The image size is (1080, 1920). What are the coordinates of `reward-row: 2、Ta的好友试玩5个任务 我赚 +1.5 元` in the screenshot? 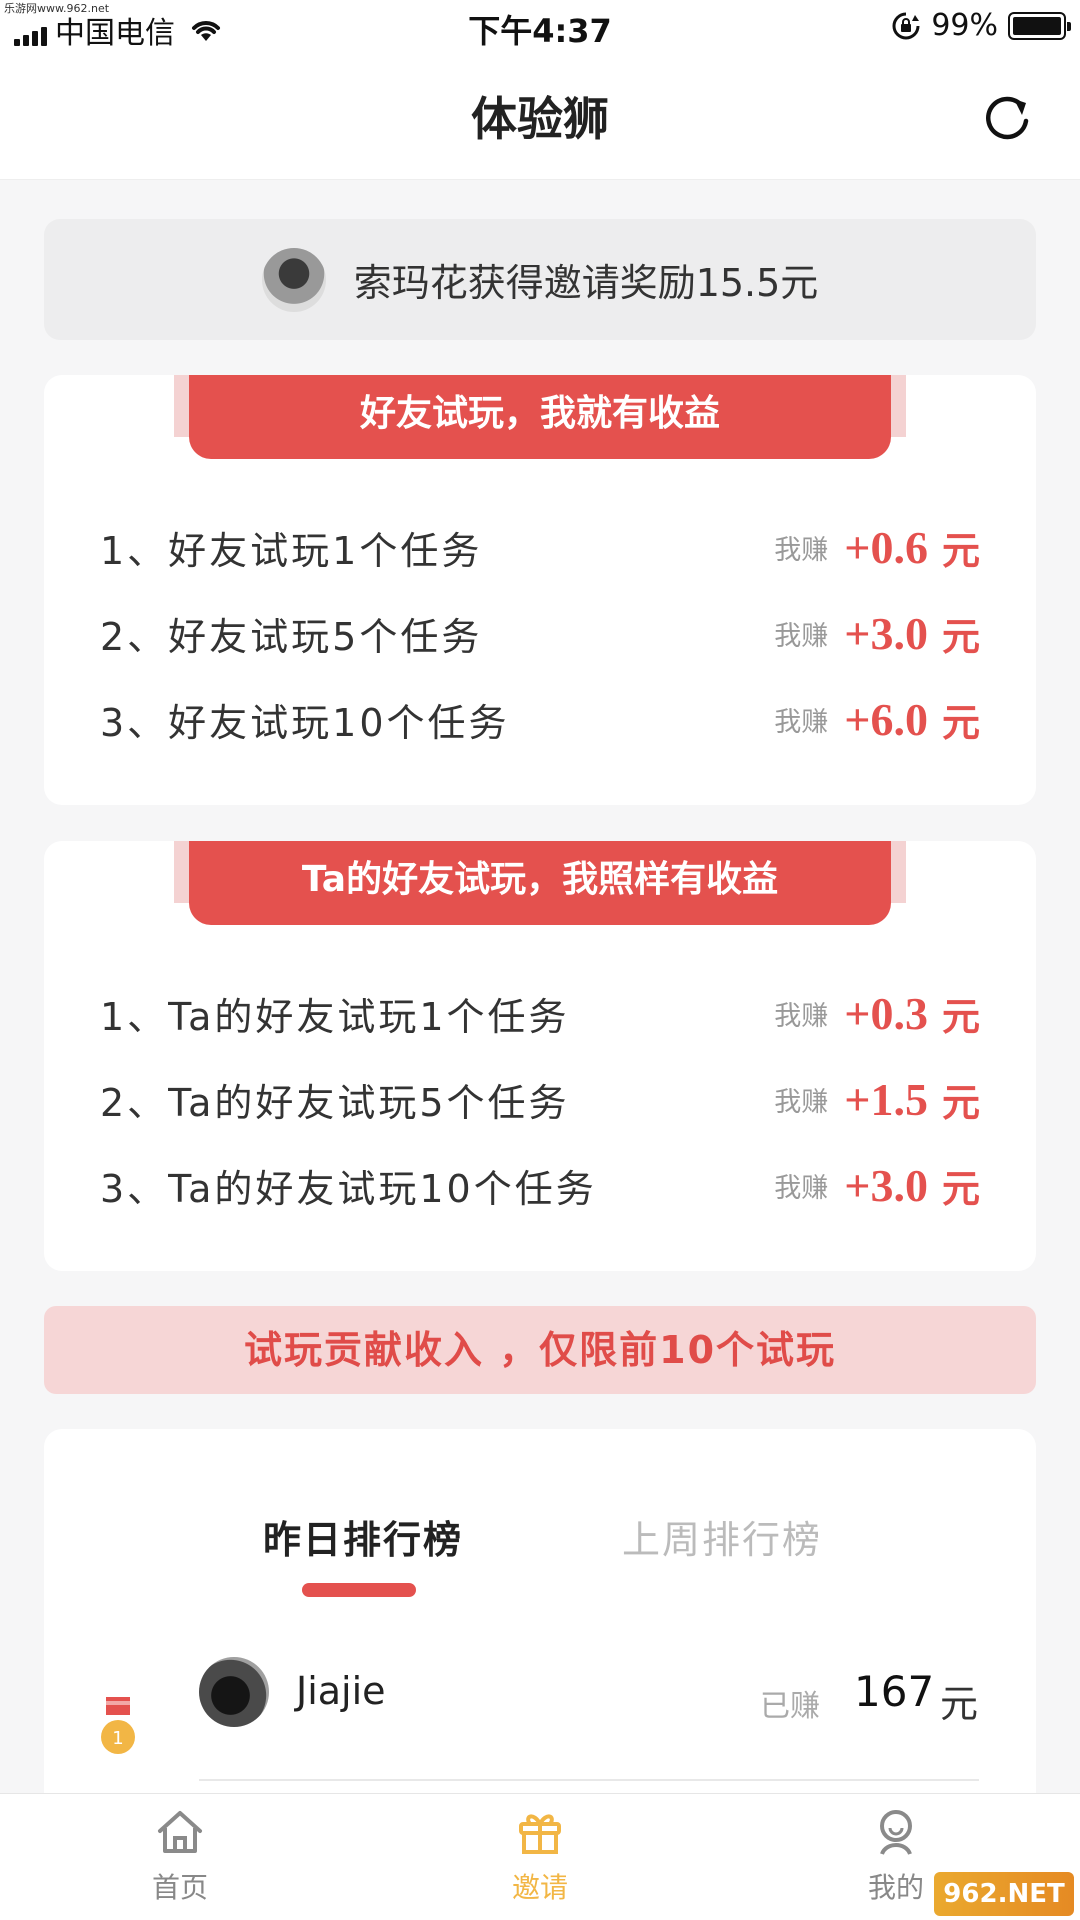 It's located at (540, 1099).